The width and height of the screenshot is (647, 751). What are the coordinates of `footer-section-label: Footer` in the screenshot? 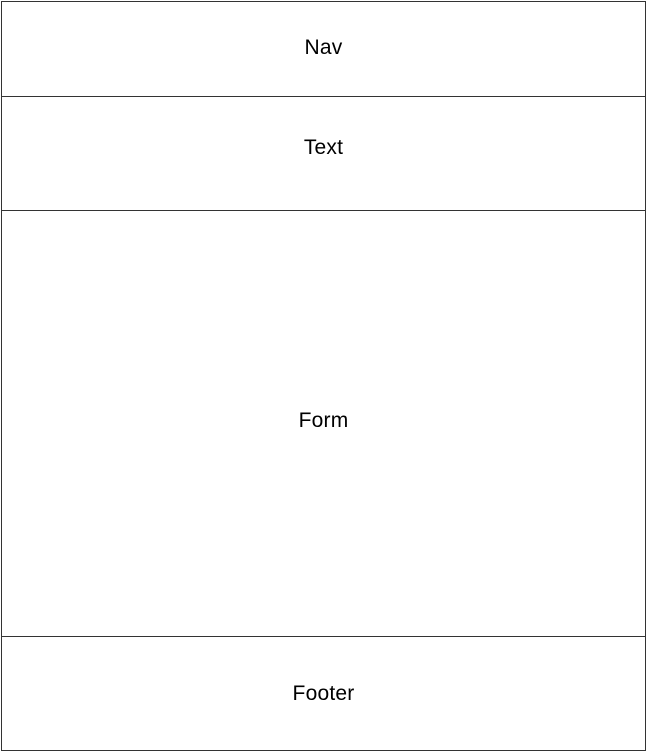 It's located at (323, 693).